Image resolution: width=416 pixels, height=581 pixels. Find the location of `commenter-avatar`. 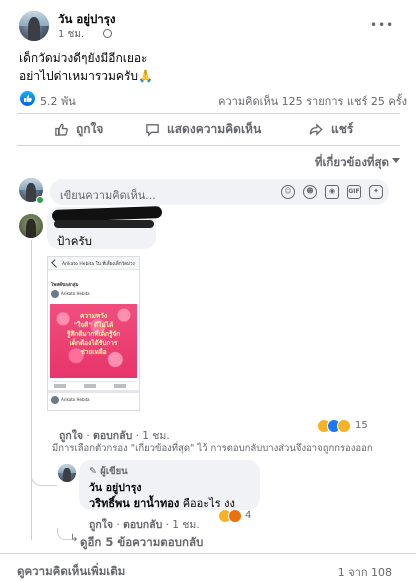

commenter-avatar is located at coordinates (31, 226).